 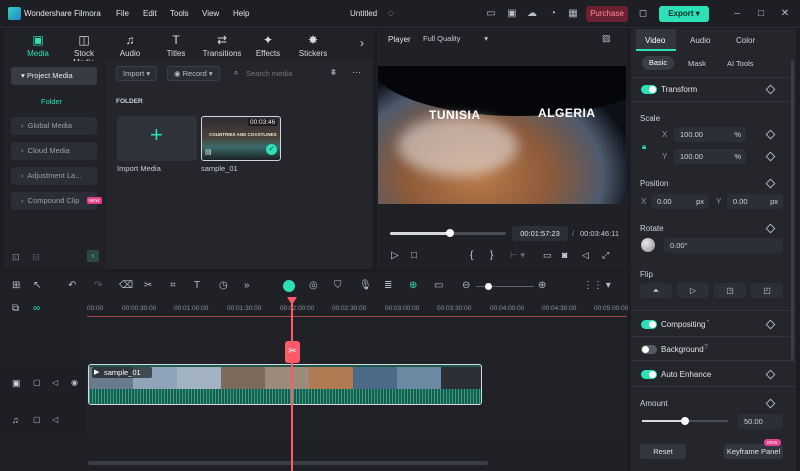 I want to click on ai-audio-icon: ▭, so click(x=438, y=285).